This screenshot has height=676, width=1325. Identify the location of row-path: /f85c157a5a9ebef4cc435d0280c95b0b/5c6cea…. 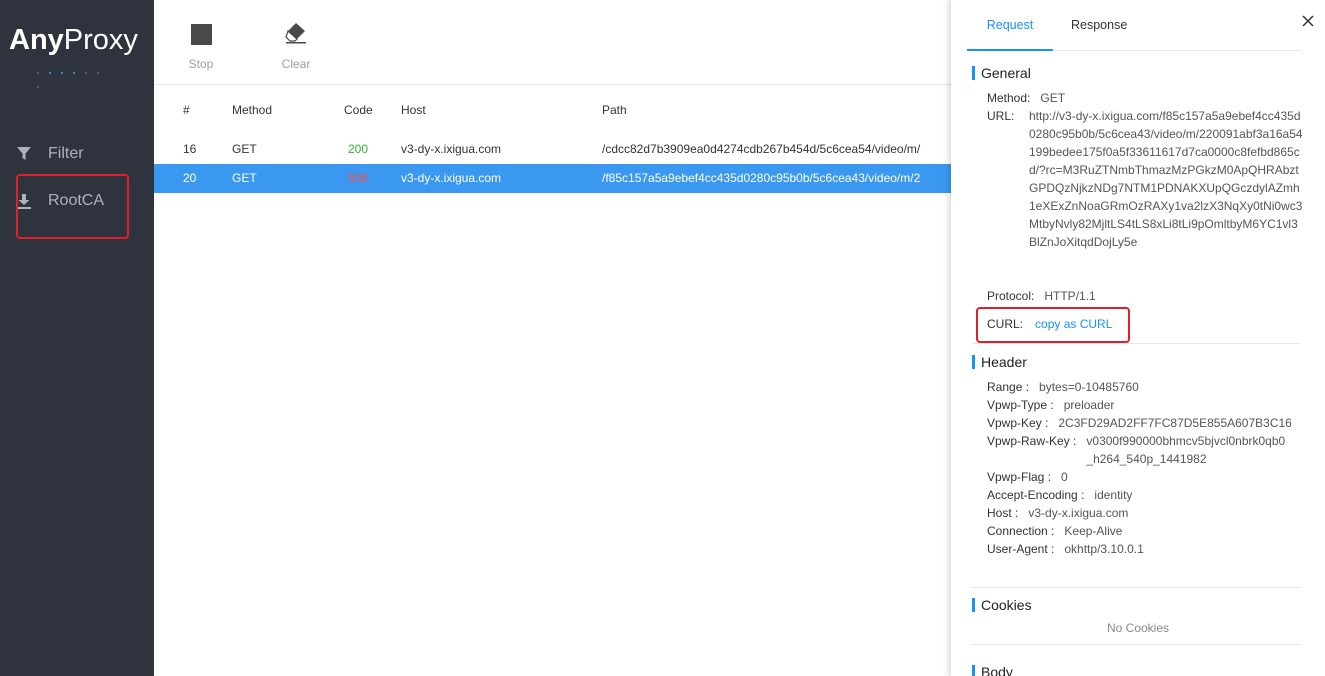
(761, 178).